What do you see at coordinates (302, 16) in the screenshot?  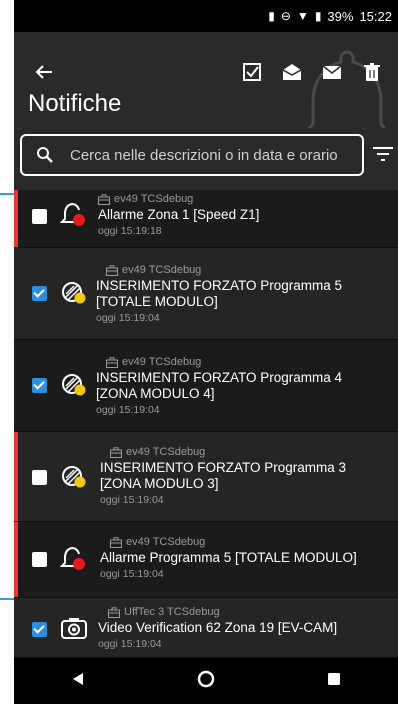 I see `wifi-icon: ▼` at bounding box center [302, 16].